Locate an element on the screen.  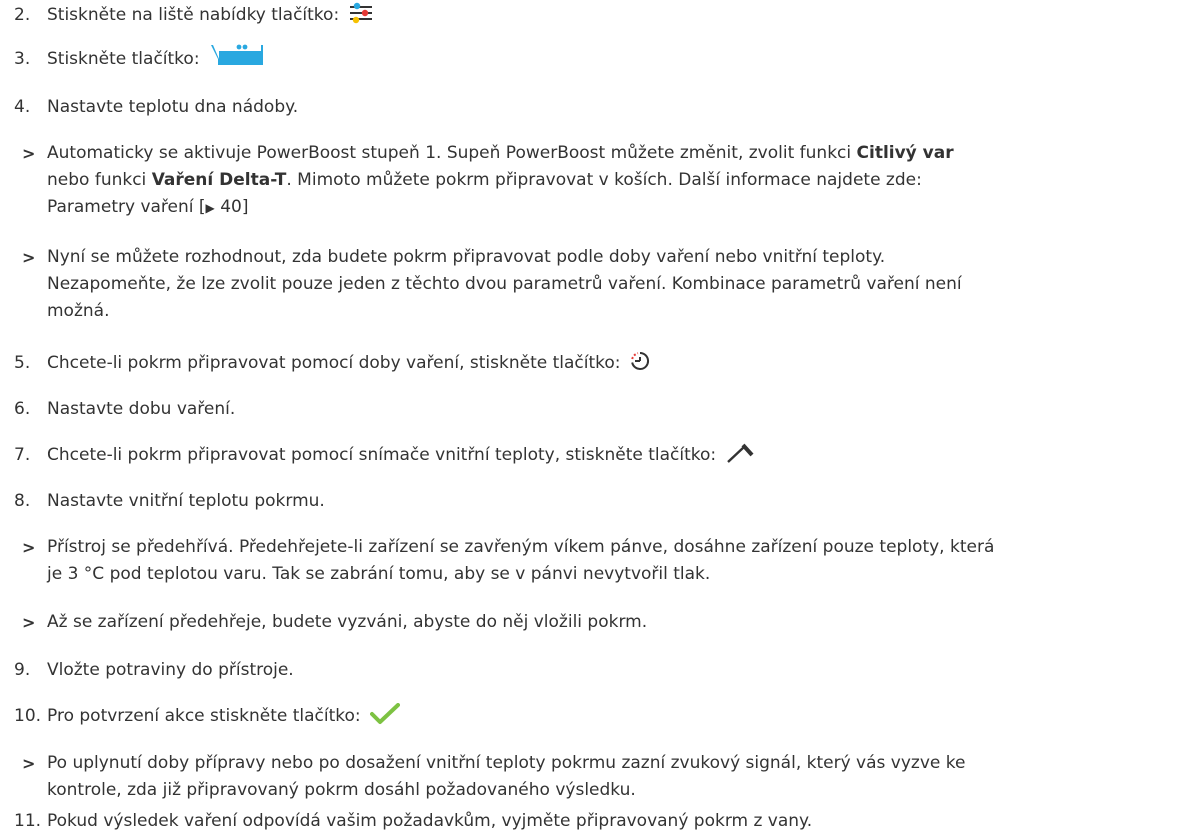
step-number: 11. is located at coordinates (28, 821).